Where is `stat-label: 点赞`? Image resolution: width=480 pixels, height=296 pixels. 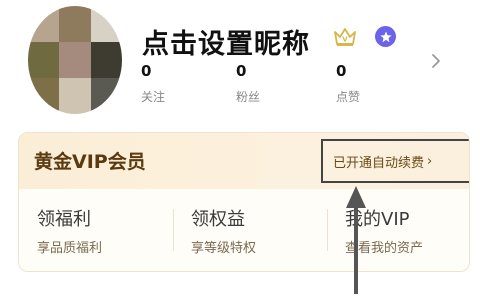 stat-label: 点赞 is located at coordinates (348, 97).